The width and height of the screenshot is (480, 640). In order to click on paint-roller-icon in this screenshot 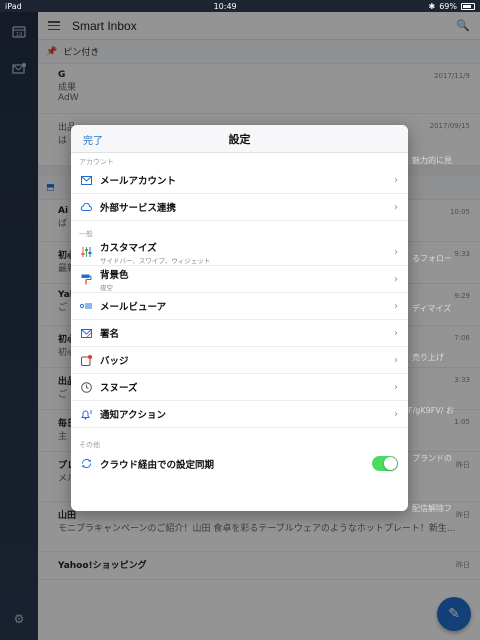, I will do `click(86, 279)`.